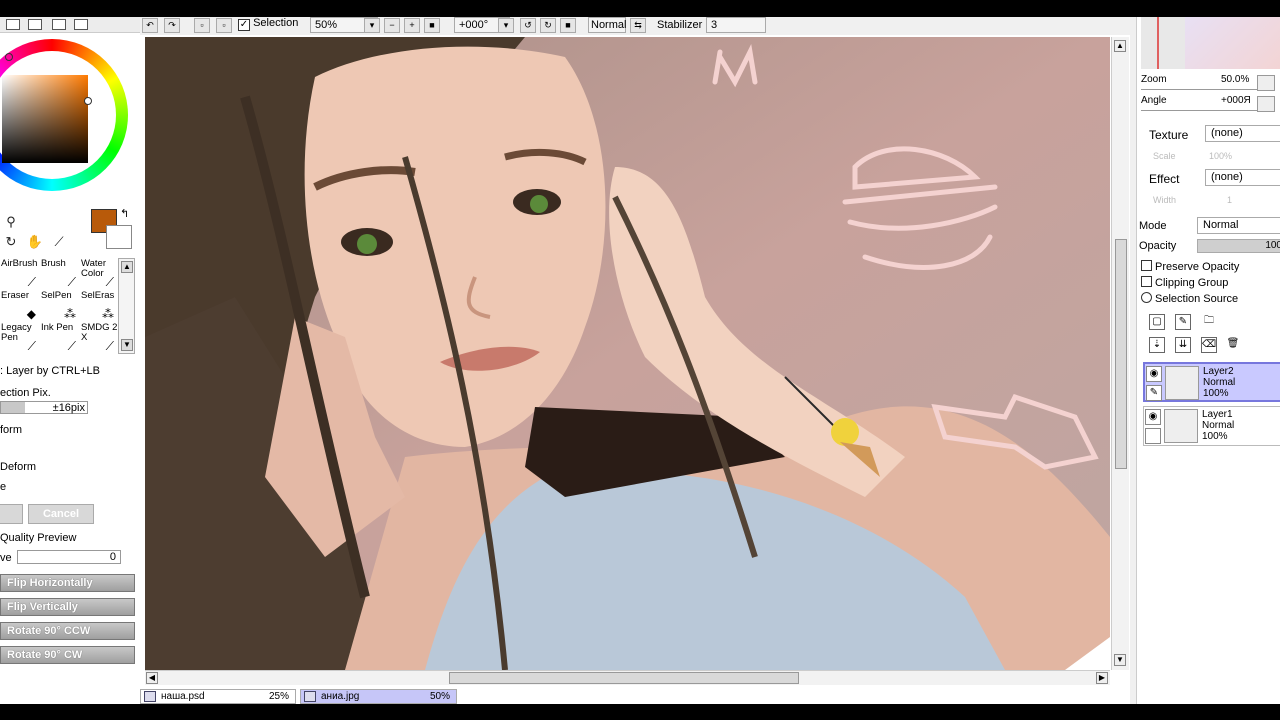  I want to click on saturation-value-box, so click(45, 119).